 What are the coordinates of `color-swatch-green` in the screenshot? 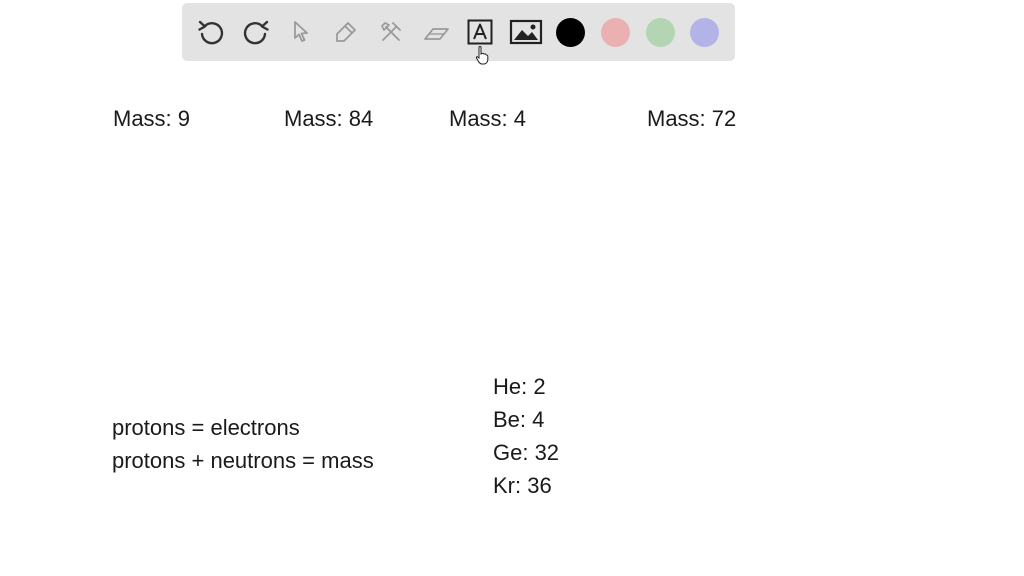 It's located at (660, 32).